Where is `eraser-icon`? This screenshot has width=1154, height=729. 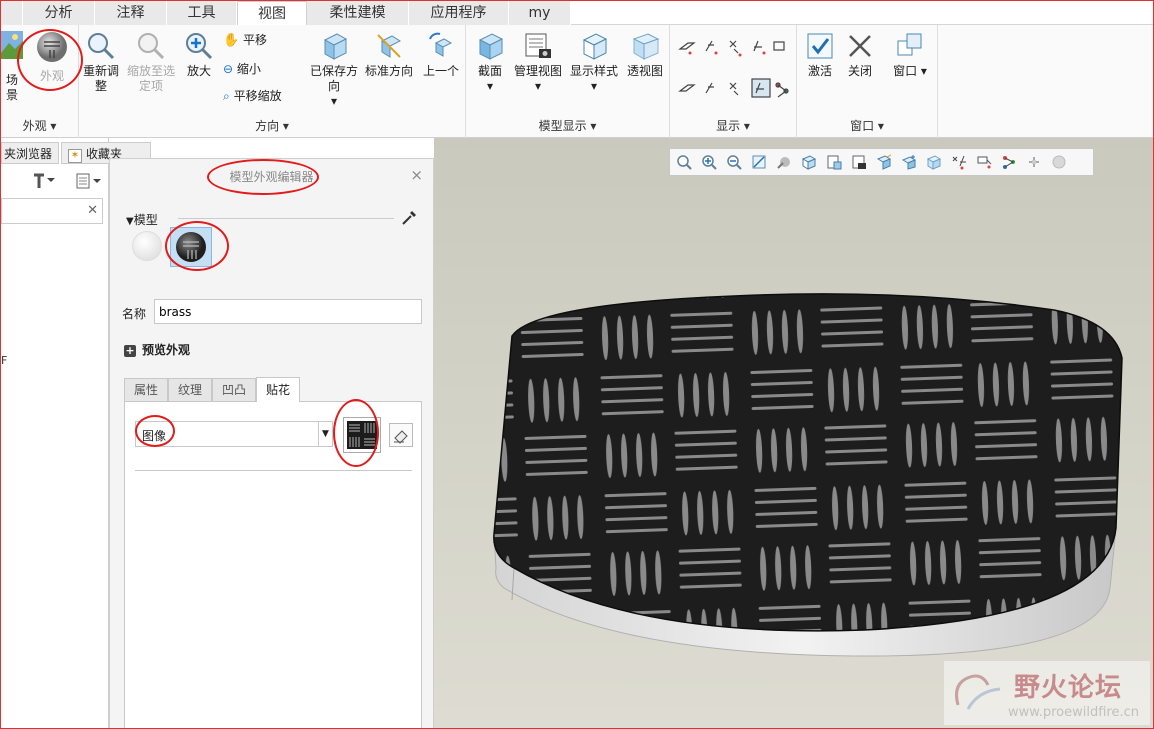
eraser-icon is located at coordinates (401, 437).